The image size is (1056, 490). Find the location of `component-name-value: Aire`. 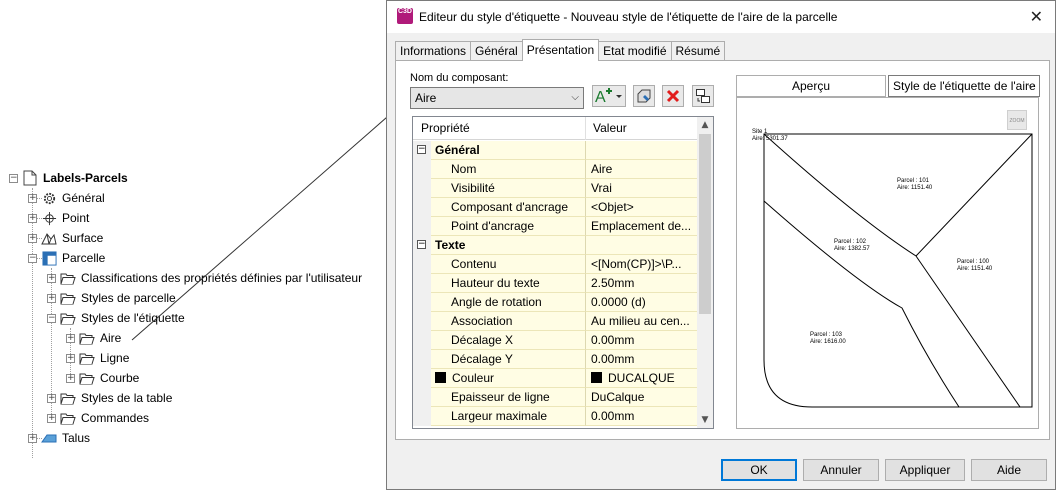

component-name-value: Aire is located at coordinates (426, 98).